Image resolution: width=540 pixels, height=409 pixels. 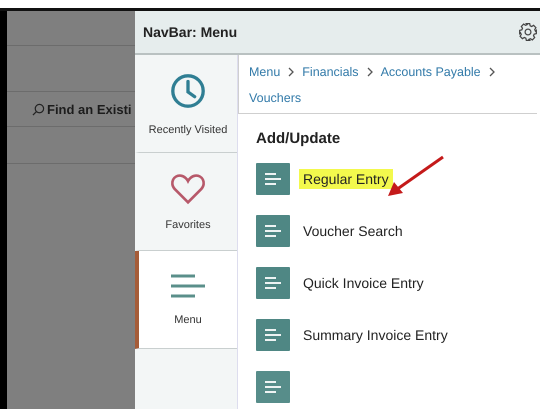 What do you see at coordinates (275, 98) in the screenshot?
I see `breadcrumb-link: Vouchers` at bounding box center [275, 98].